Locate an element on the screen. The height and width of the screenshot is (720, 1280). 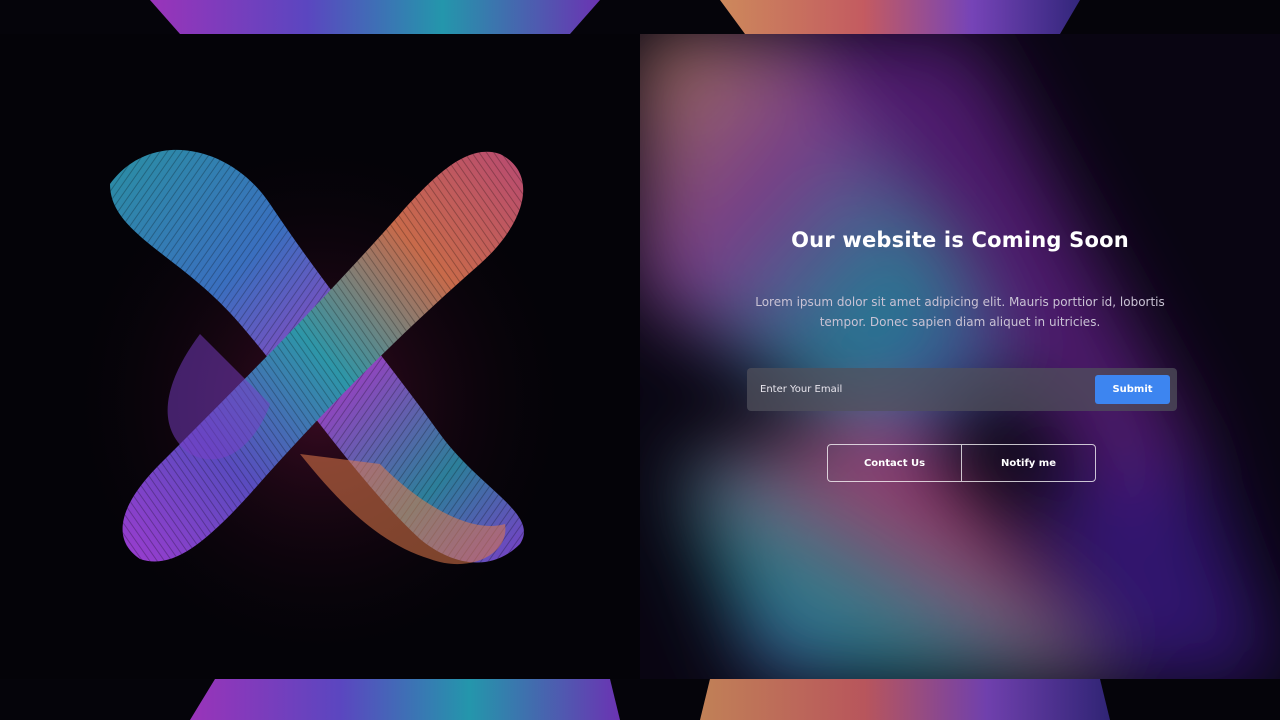
action-button-group: Contact Us Notify me is located at coordinates (961, 463).